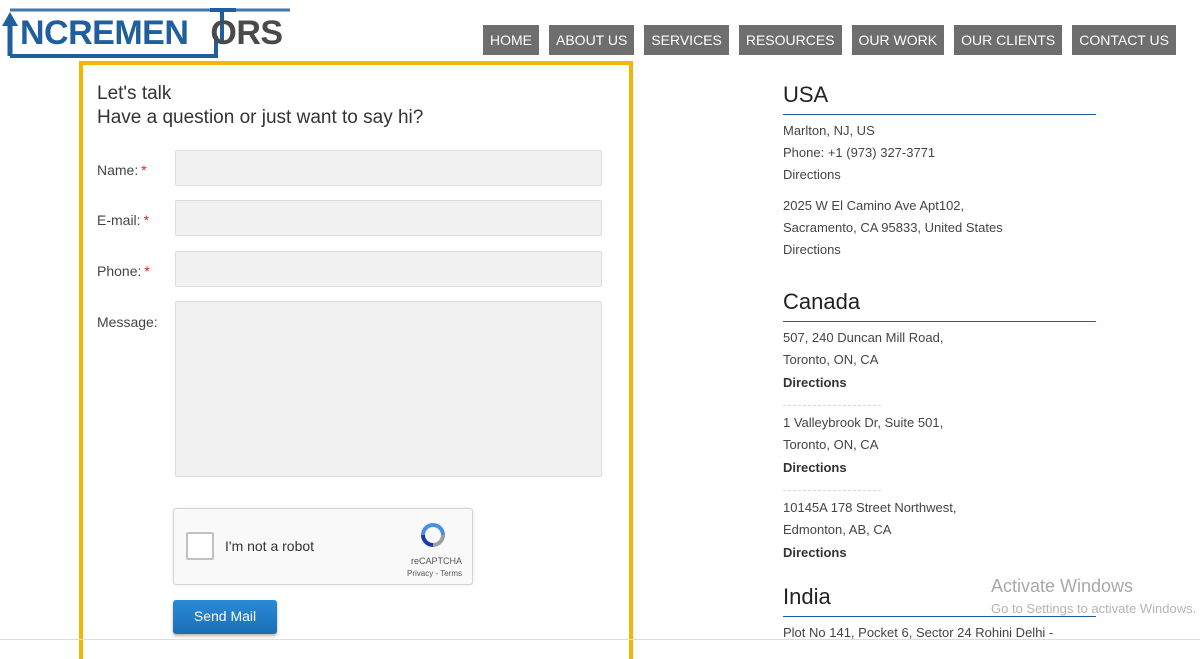 The height and width of the screenshot is (659, 1200). What do you see at coordinates (246, 33) in the screenshot?
I see `logo-text-secondary: ORS` at bounding box center [246, 33].